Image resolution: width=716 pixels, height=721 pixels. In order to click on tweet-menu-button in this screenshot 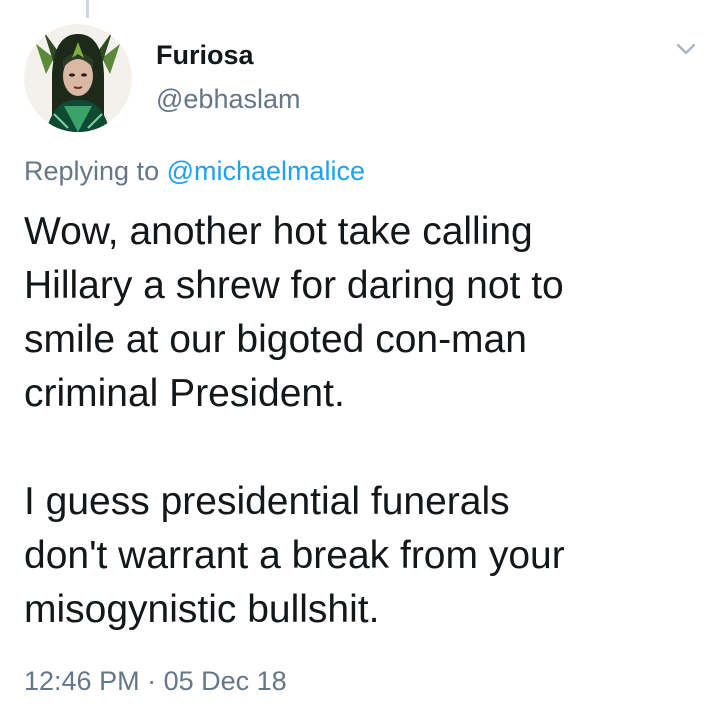, I will do `click(686, 50)`.